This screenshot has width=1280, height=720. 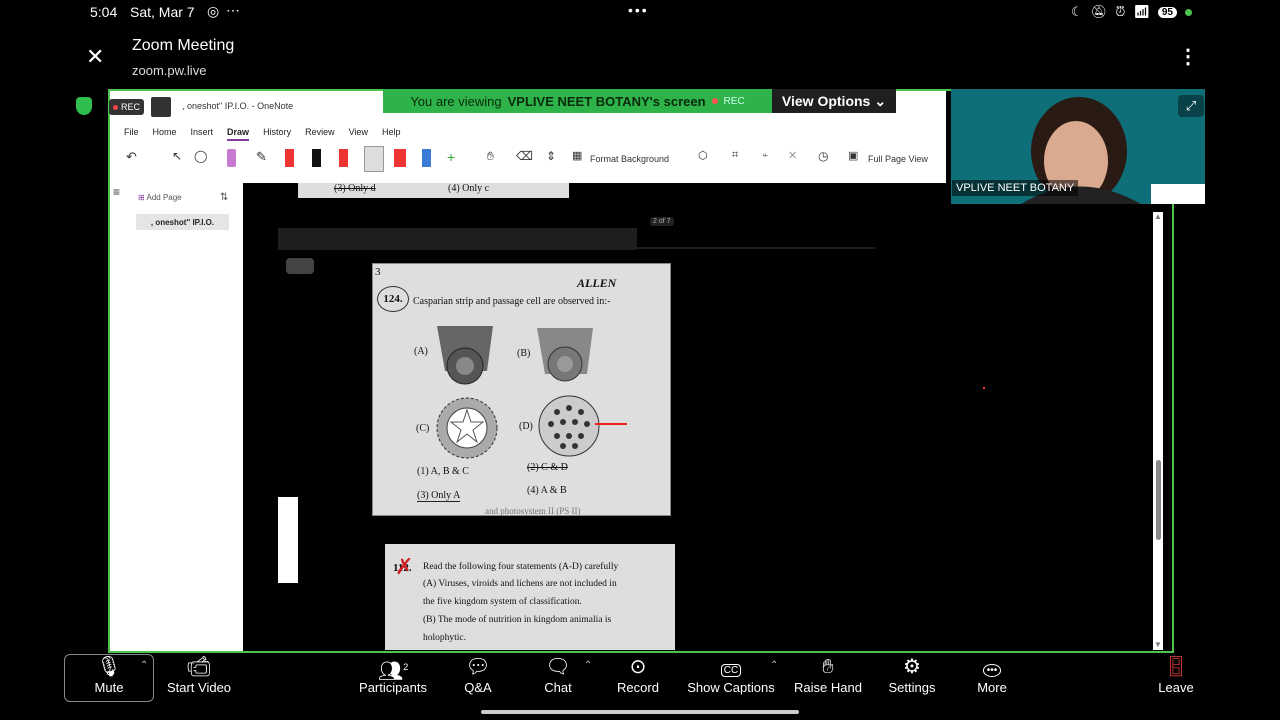 I want to click on question-number: 124., so click(x=393, y=299).